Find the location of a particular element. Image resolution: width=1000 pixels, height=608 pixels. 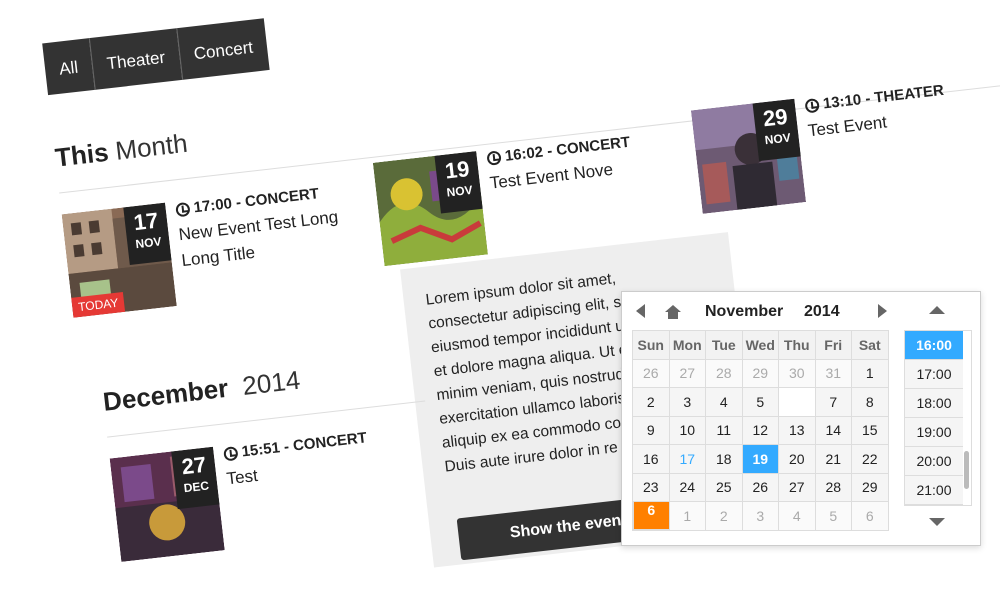

calendar-week-row: 16 17 18 19 20 21 22 is located at coordinates (760, 459).